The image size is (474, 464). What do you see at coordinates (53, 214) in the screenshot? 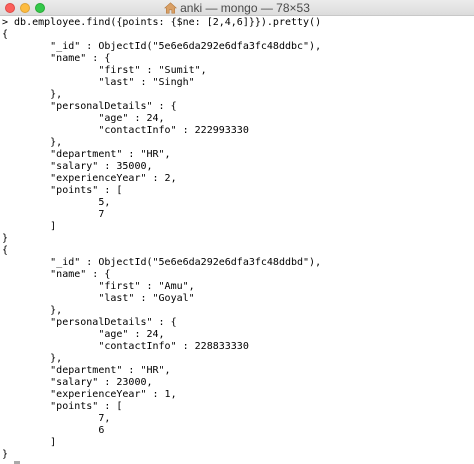
I see `terminal-line-text: 7` at bounding box center [53, 214].